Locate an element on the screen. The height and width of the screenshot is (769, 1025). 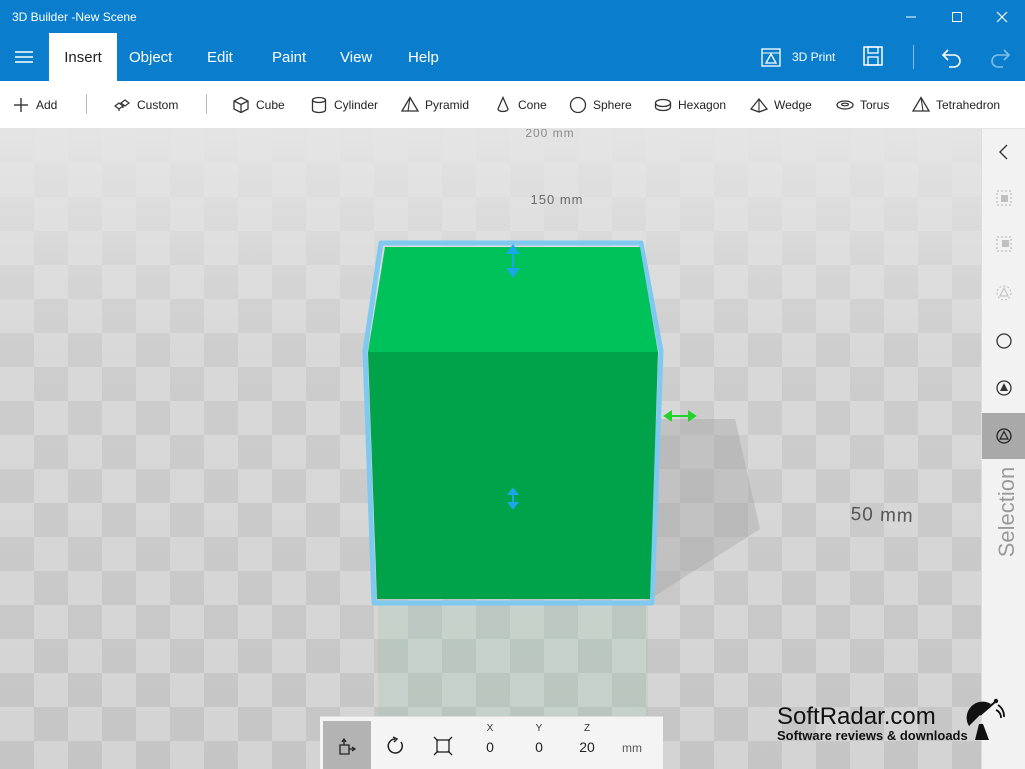
y-coordinate-label: Y is located at coordinates (539, 728).